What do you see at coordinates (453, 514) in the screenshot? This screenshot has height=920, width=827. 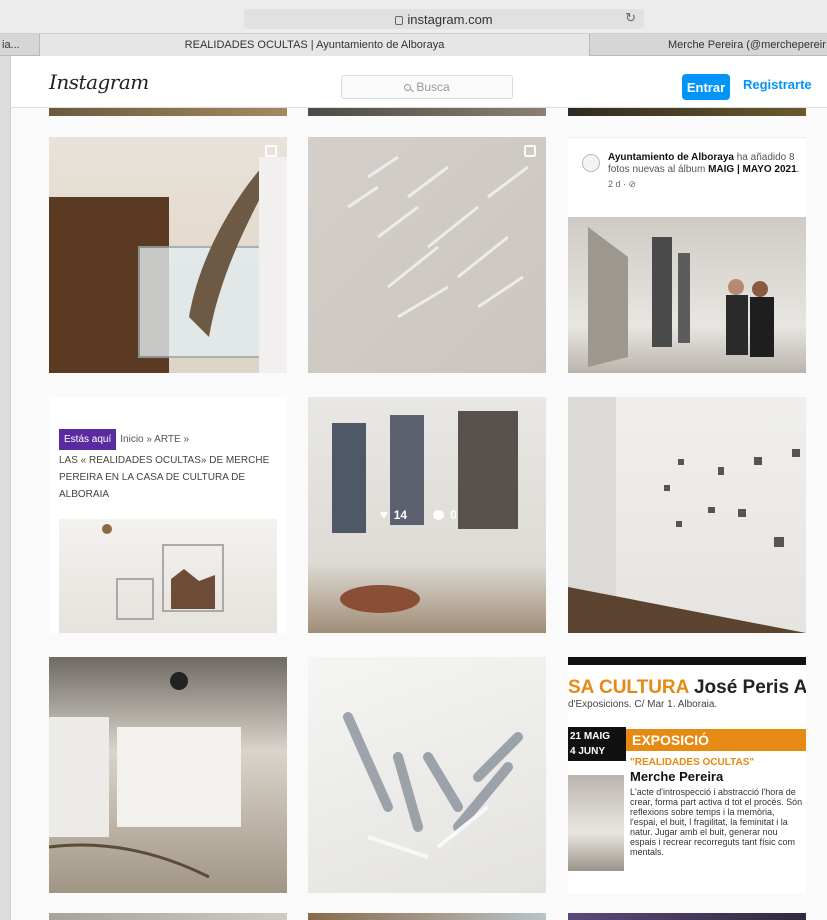 I see `comment-count: 0` at bounding box center [453, 514].